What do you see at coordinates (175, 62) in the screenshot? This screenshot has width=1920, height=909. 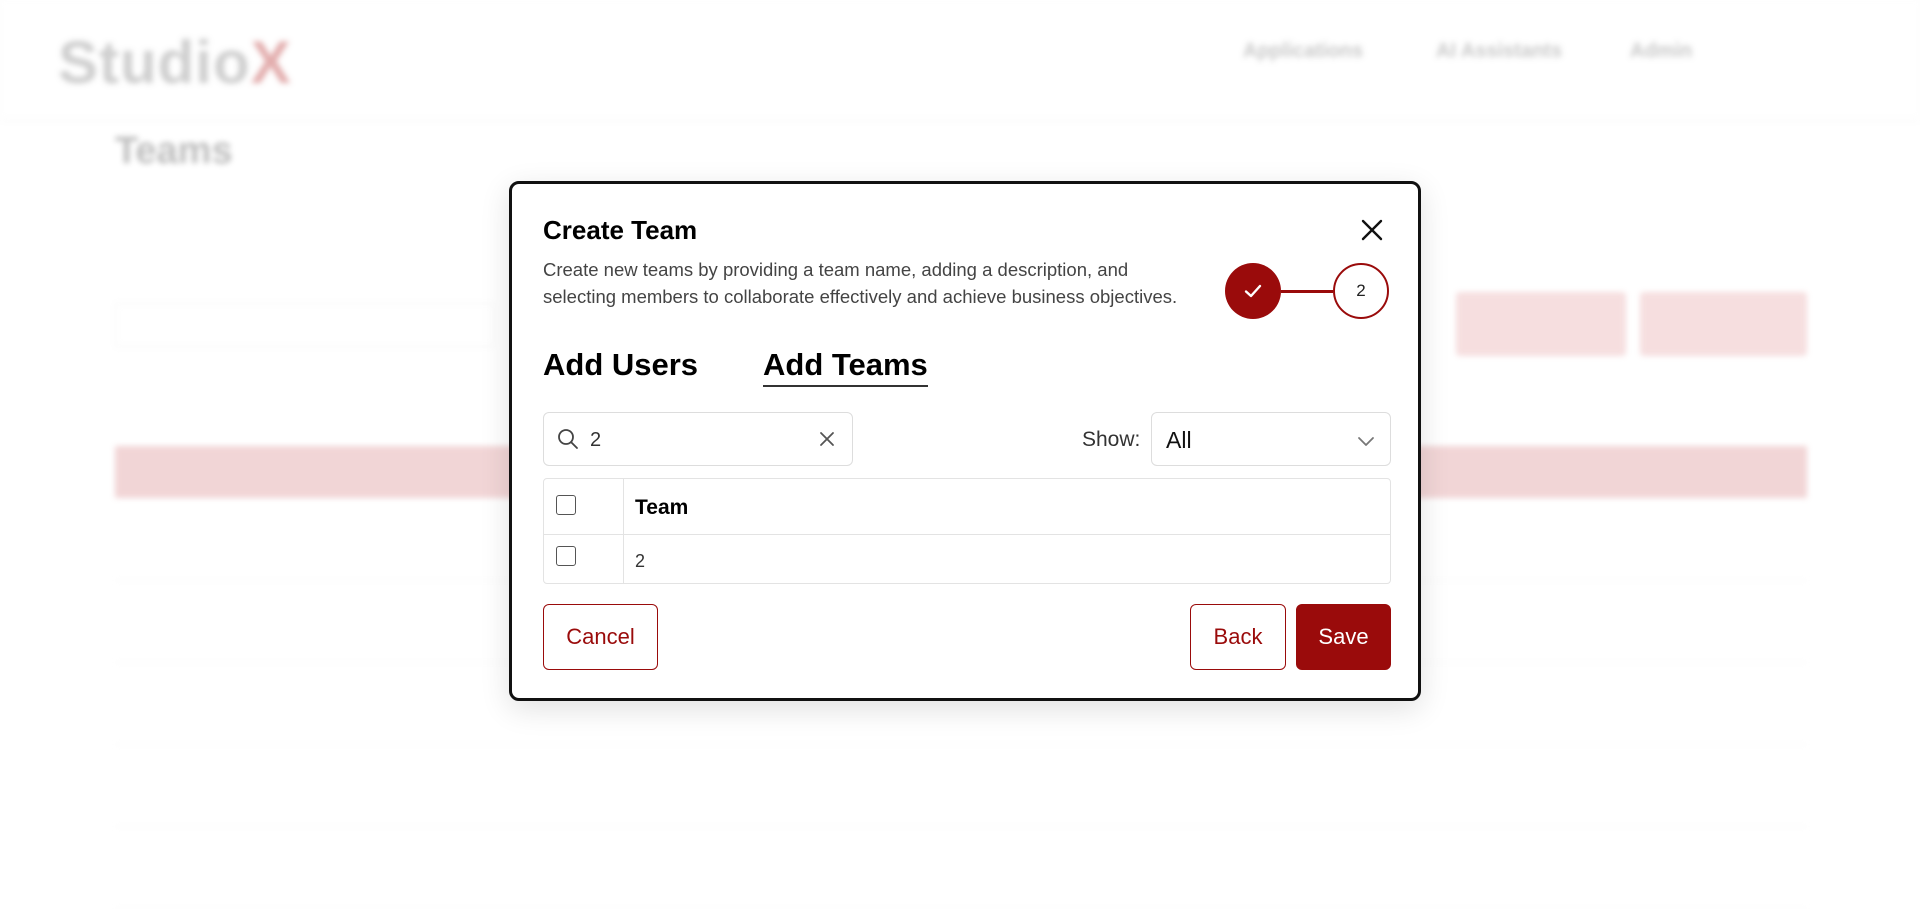 I see `app-logo: StudioX` at bounding box center [175, 62].